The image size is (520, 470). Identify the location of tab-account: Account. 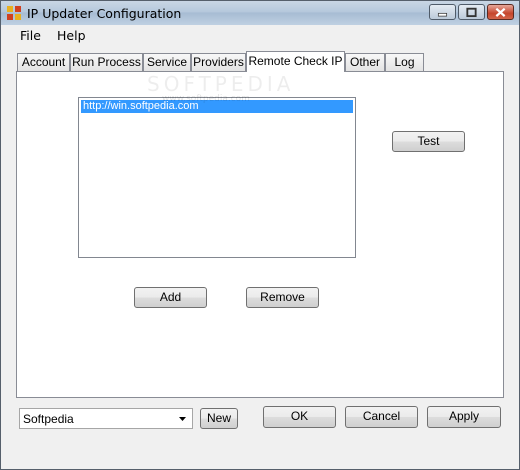
(43, 62).